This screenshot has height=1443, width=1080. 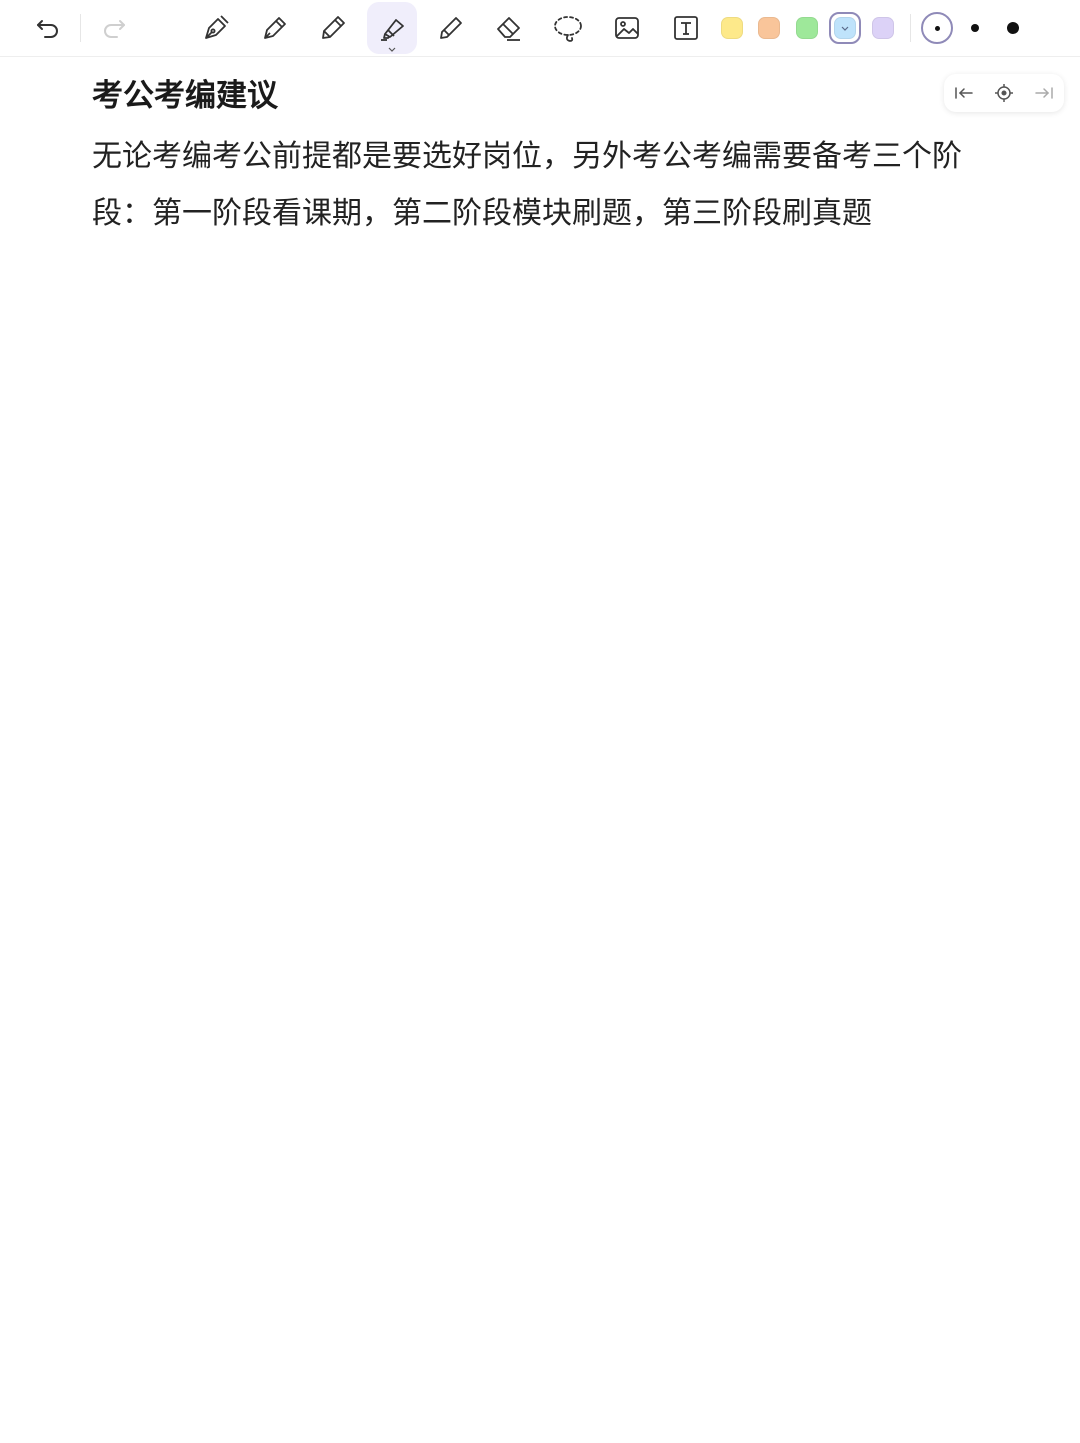 I want to click on highlighter-icon, so click(x=392, y=30).